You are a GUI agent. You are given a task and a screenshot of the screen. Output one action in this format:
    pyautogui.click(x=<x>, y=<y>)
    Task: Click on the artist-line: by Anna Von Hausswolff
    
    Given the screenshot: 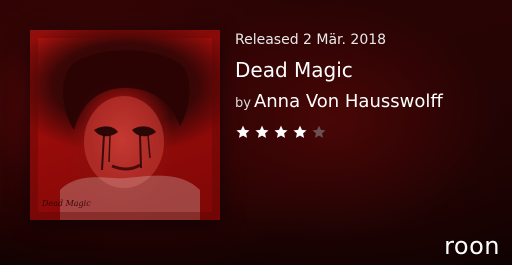 What is the action you would take?
    pyautogui.click(x=365, y=103)
    